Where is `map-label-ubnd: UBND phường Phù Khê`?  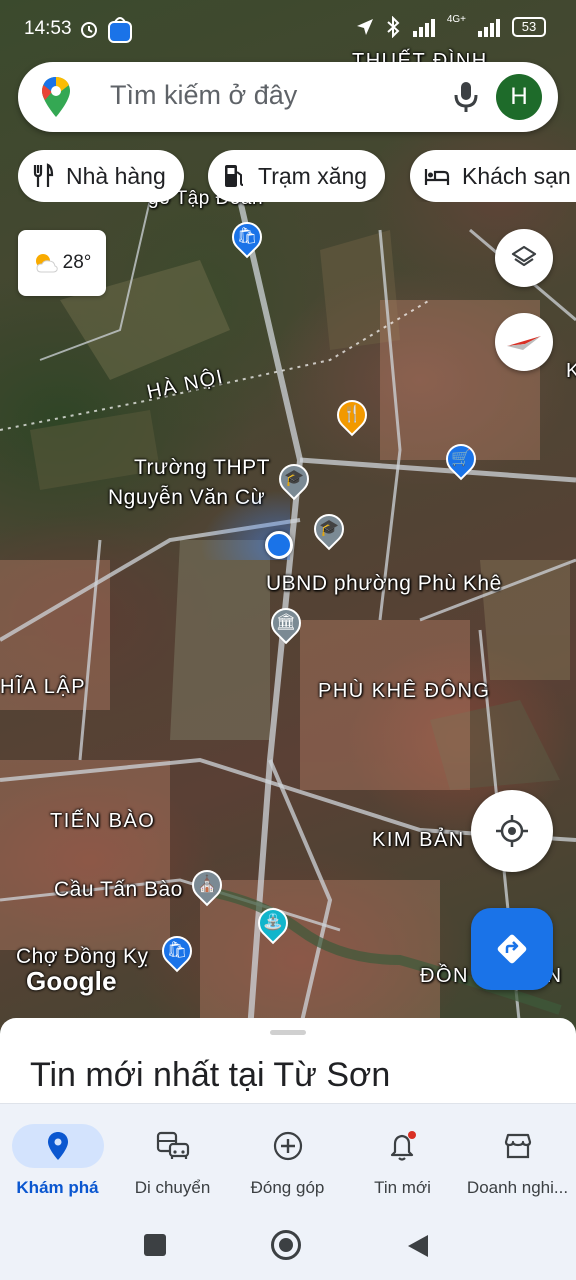 map-label-ubnd: UBND phường Phù Khê is located at coordinates (384, 583).